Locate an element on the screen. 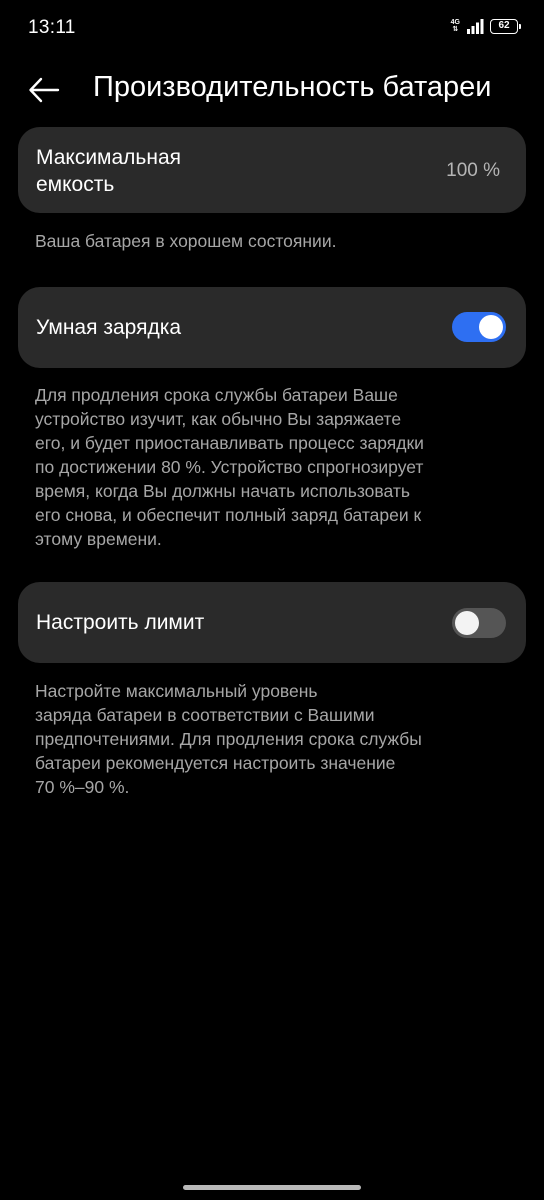  max-capacity-label-line1: Максимальная is located at coordinates (109, 157).